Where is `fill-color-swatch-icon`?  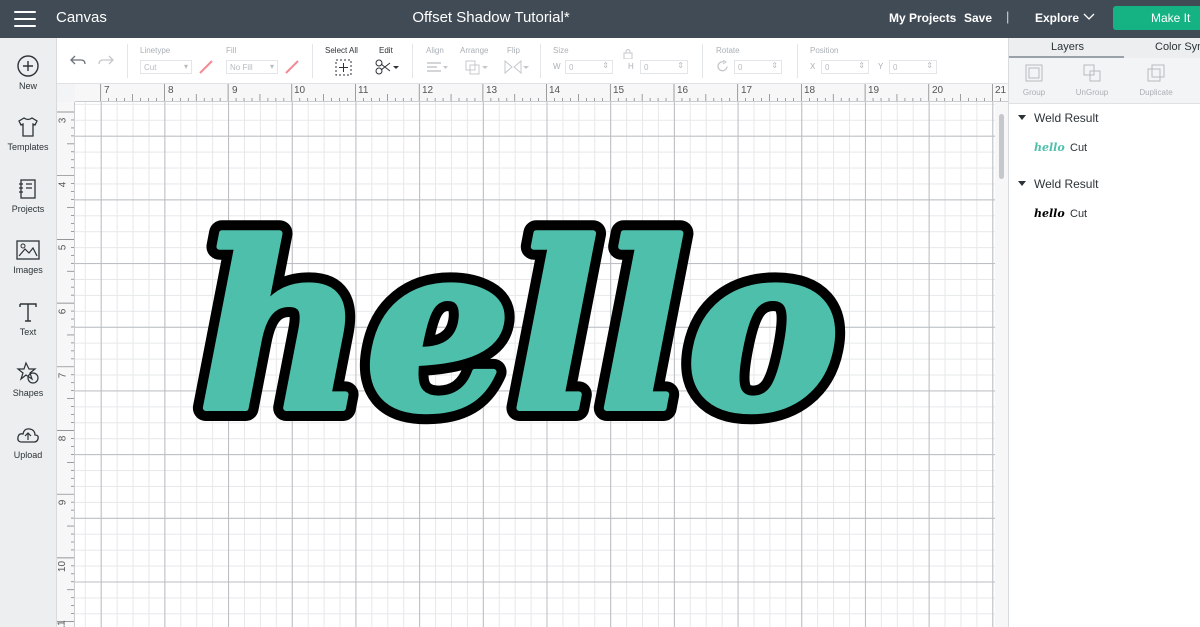 fill-color-swatch-icon is located at coordinates (292, 67).